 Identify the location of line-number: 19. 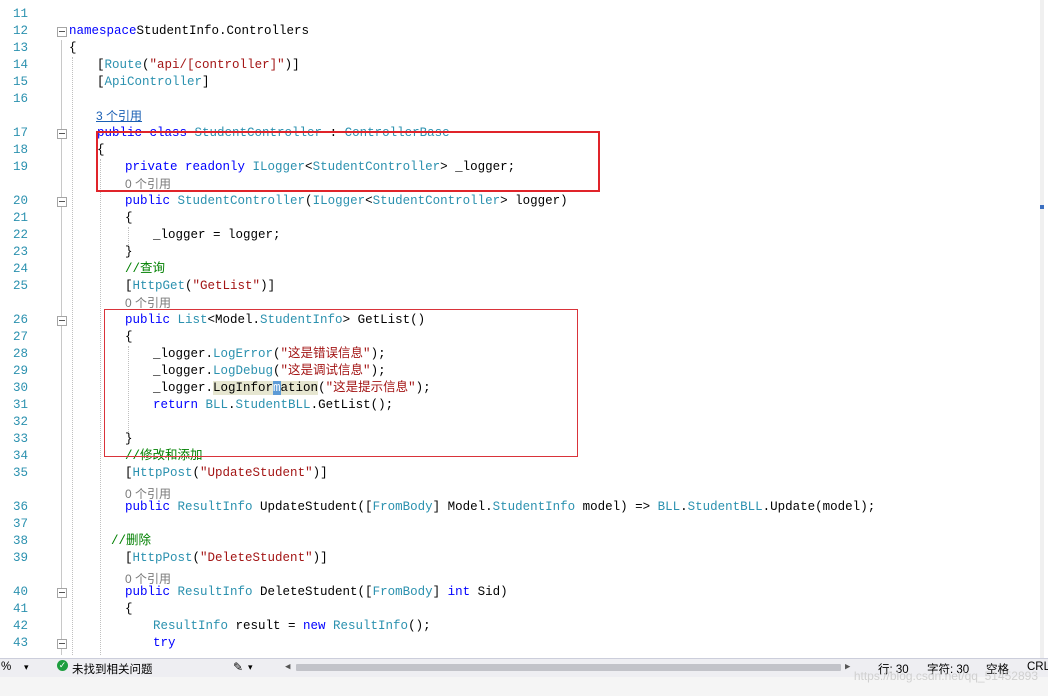
(20, 167).